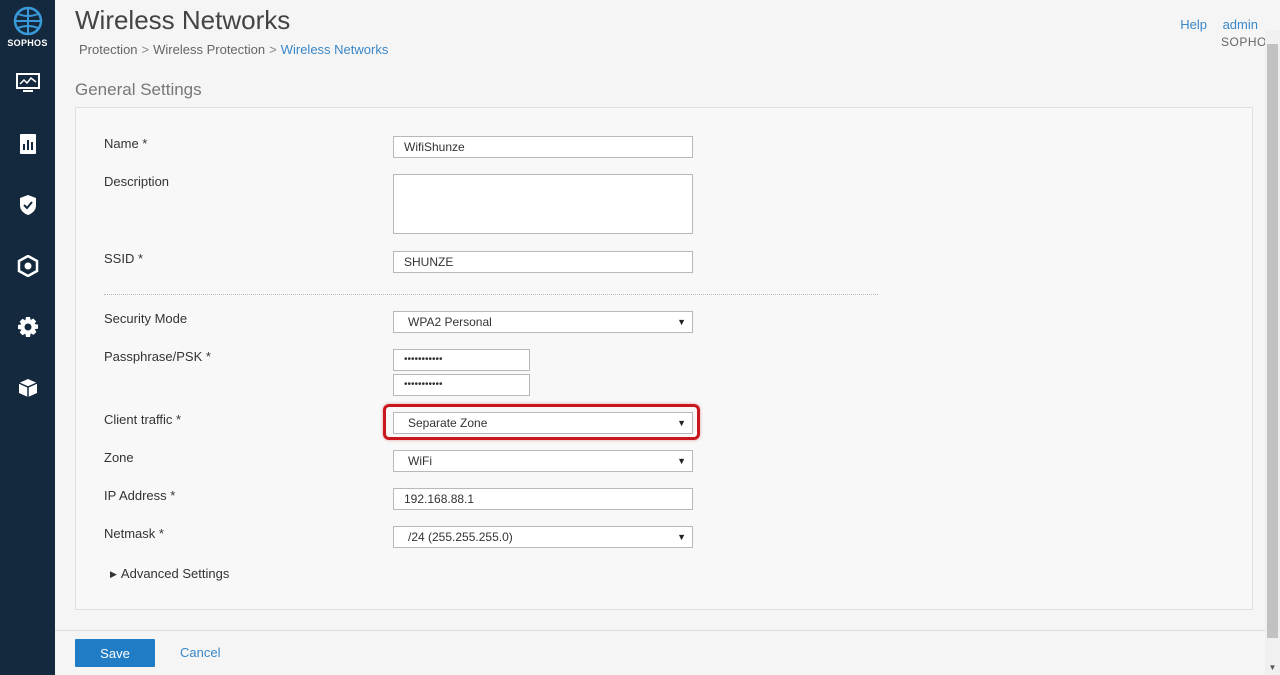 This screenshot has width=1280, height=675. What do you see at coordinates (543, 537) in the screenshot?
I see `netmask-select: /24 (255.255.255.0) ▼` at bounding box center [543, 537].